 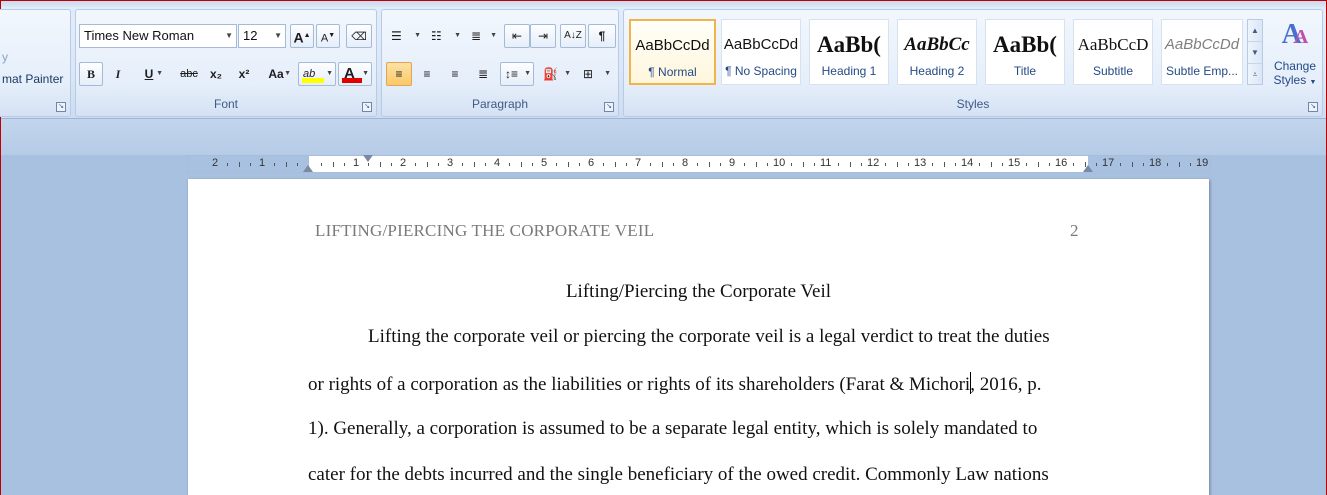 I want to click on show-formatting-button: ¶, so click(x=602, y=36).